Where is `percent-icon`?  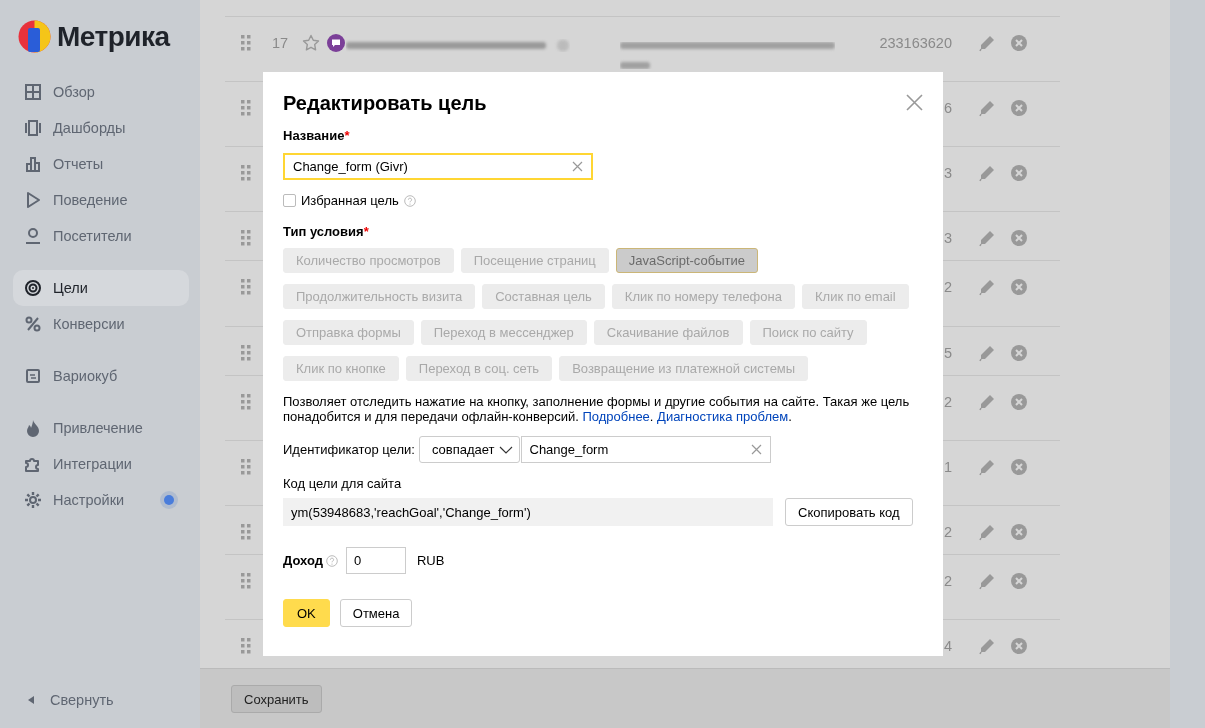 percent-icon is located at coordinates (33, 324).